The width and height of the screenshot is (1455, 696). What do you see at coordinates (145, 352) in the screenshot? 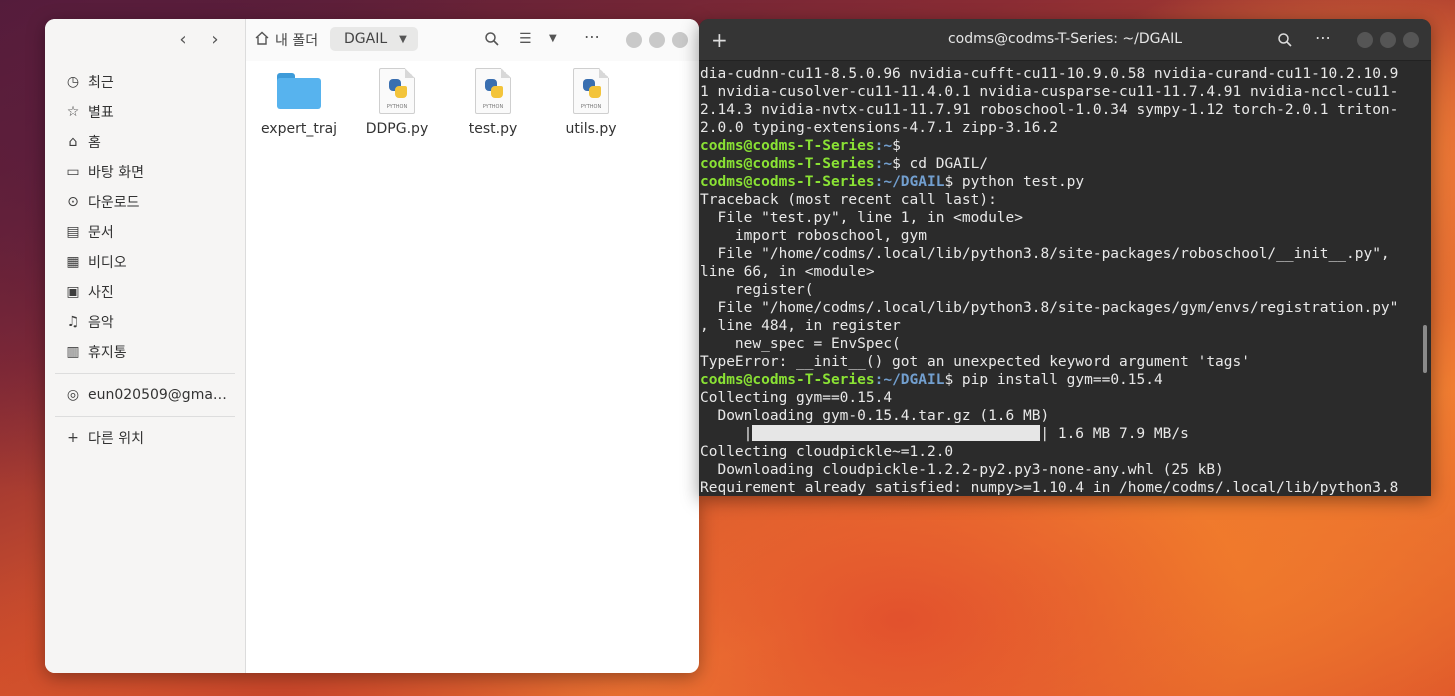
I see `sidebar-item: ▥ 휴지통` at bounding box center [145, 352].